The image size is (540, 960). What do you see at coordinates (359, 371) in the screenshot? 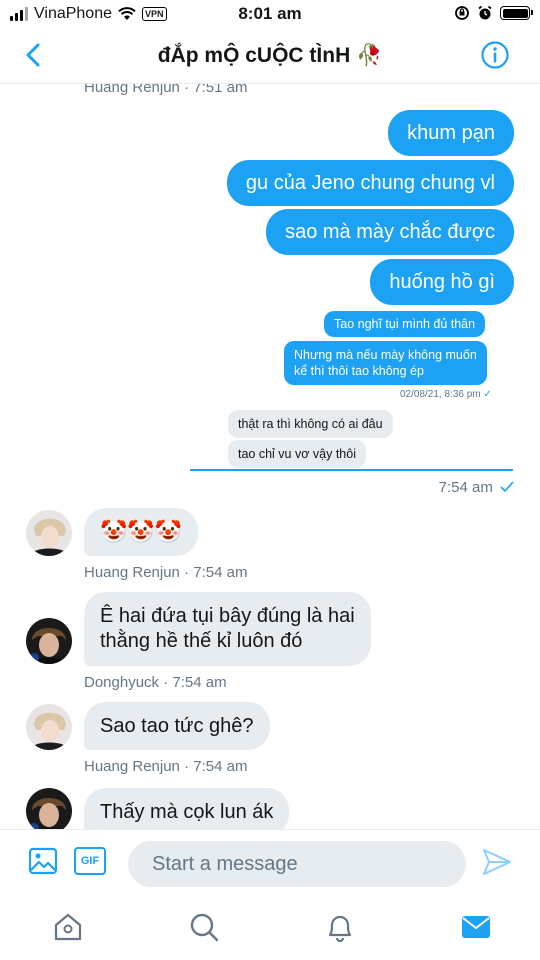
I see `quoted-line: kể thì thôi tao không ép` at bounding box center [359, 371].